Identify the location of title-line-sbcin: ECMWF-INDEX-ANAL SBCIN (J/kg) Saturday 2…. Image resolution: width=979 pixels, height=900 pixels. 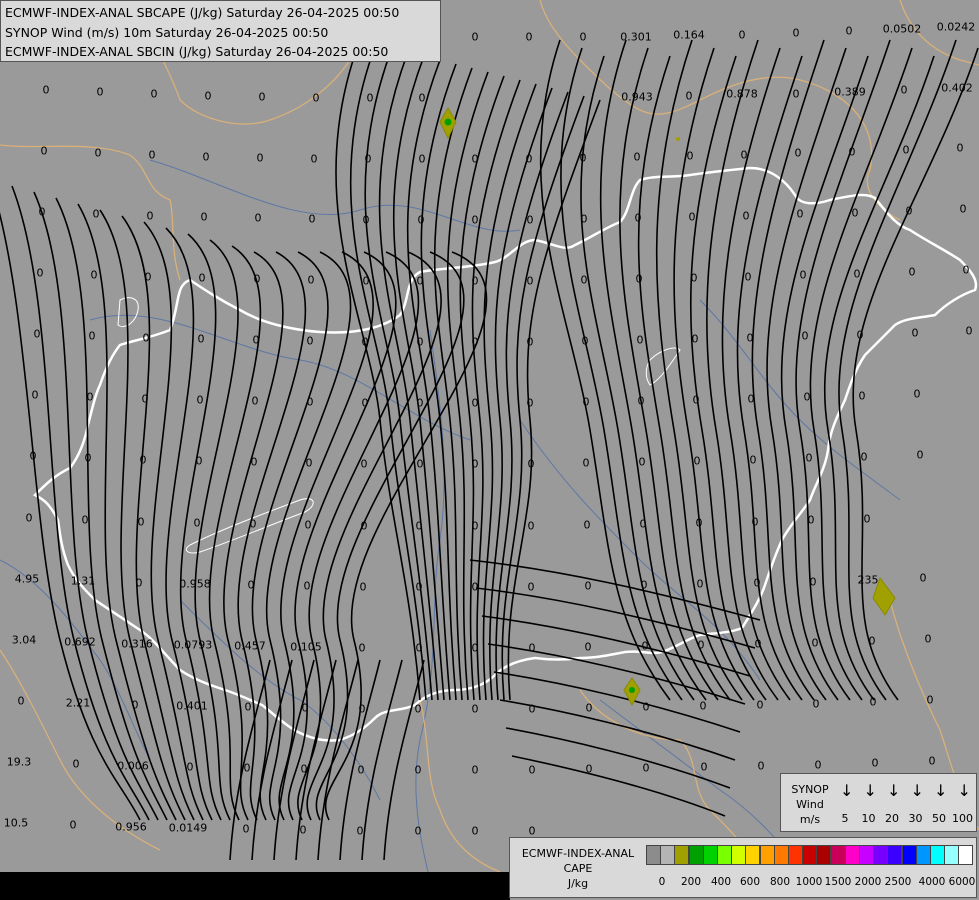
(197, 51).